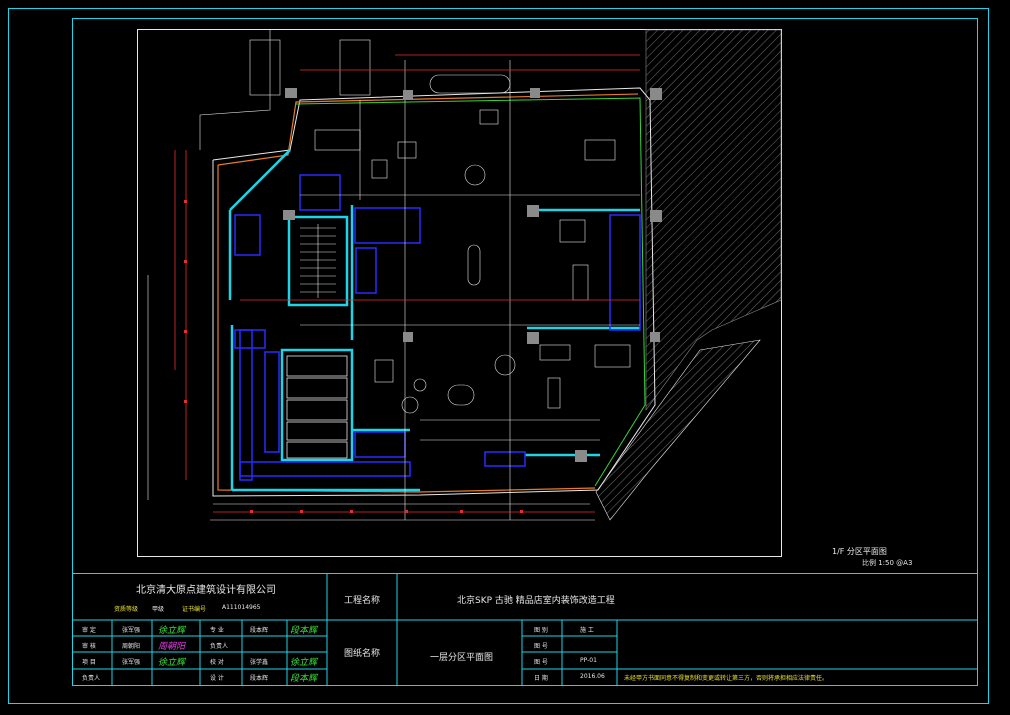 This screenshot has width=1010, height=715. Describe the element at coordinates (362, 654) in the screenshot. I see `drawing-name-label: 图纸名称` at that location.